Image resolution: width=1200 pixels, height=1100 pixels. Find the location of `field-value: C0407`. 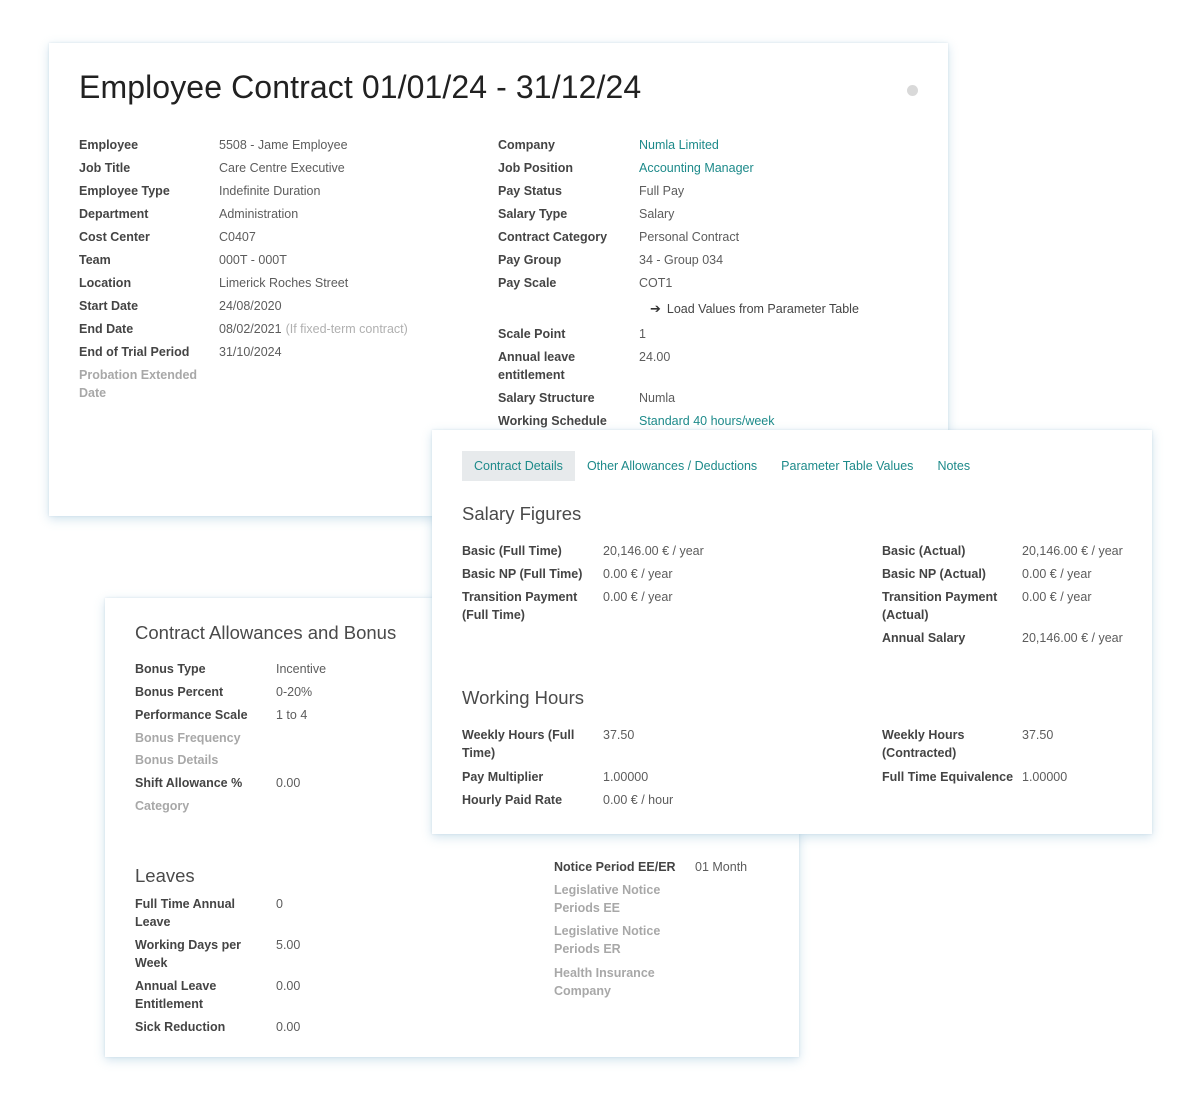

field-value: C0407 is located at coordinates (237, 237).